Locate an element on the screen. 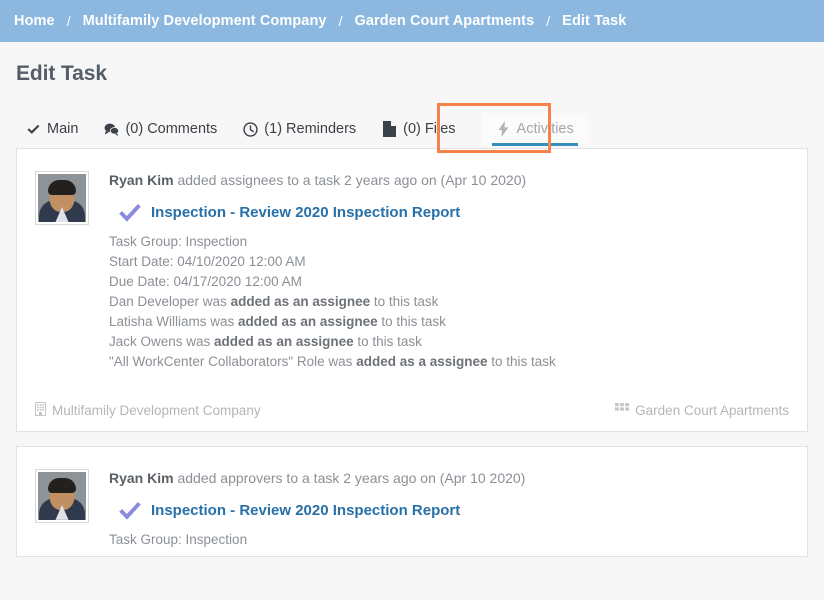 This screenshot has width=824, height=600. building-icon is located at coordinates (40, 410).